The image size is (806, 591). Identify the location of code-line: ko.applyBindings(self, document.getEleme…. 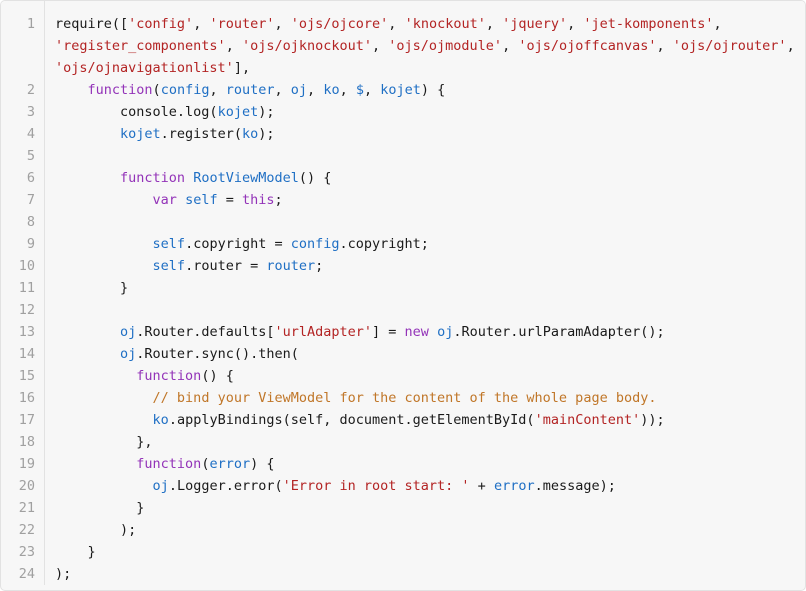
(430, 420).